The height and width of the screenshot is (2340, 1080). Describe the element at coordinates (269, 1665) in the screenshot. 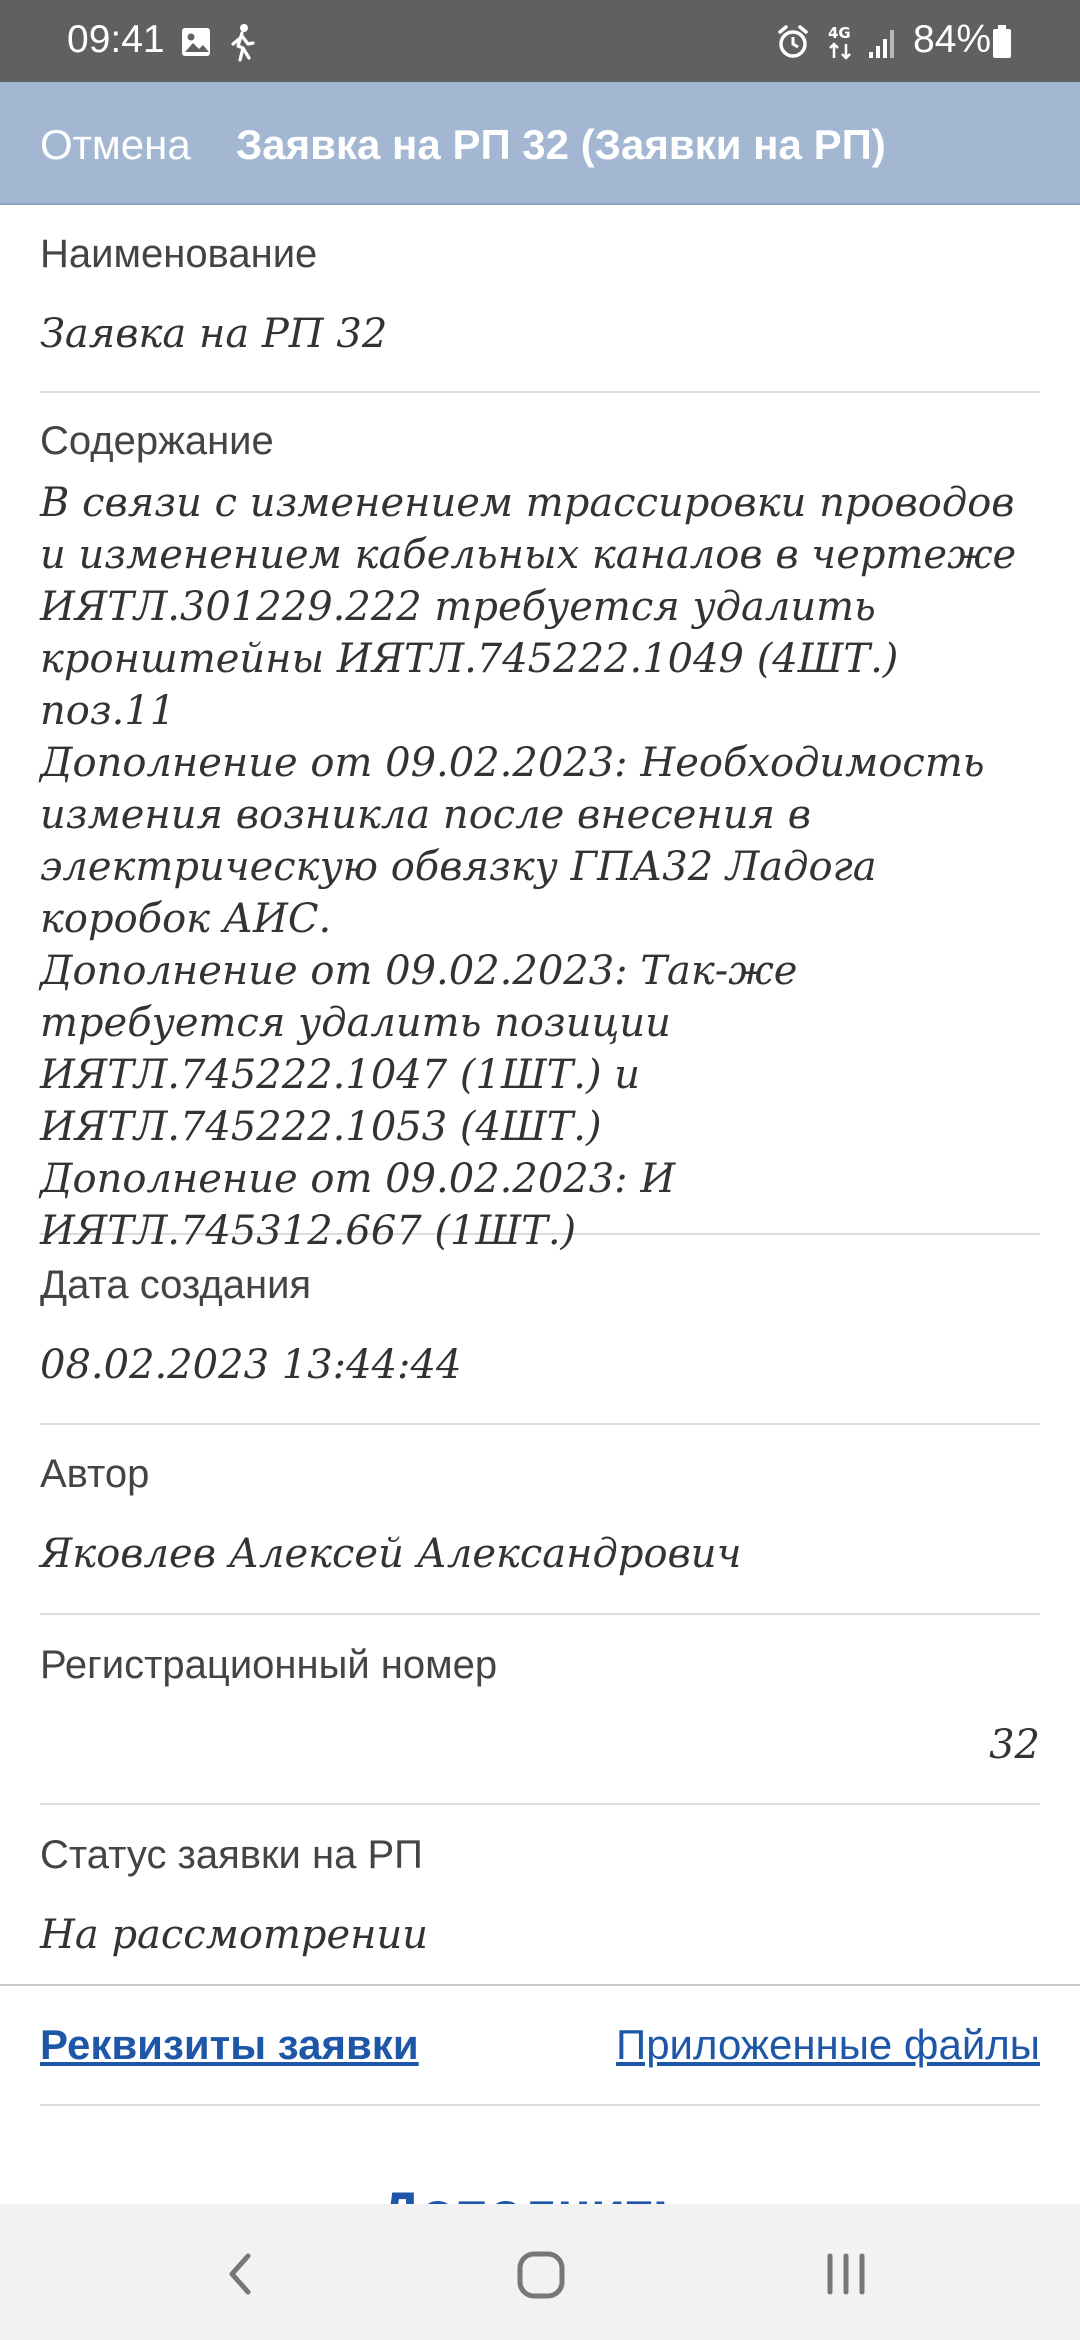

I see `field-label: Регистрационный номер` at that location.